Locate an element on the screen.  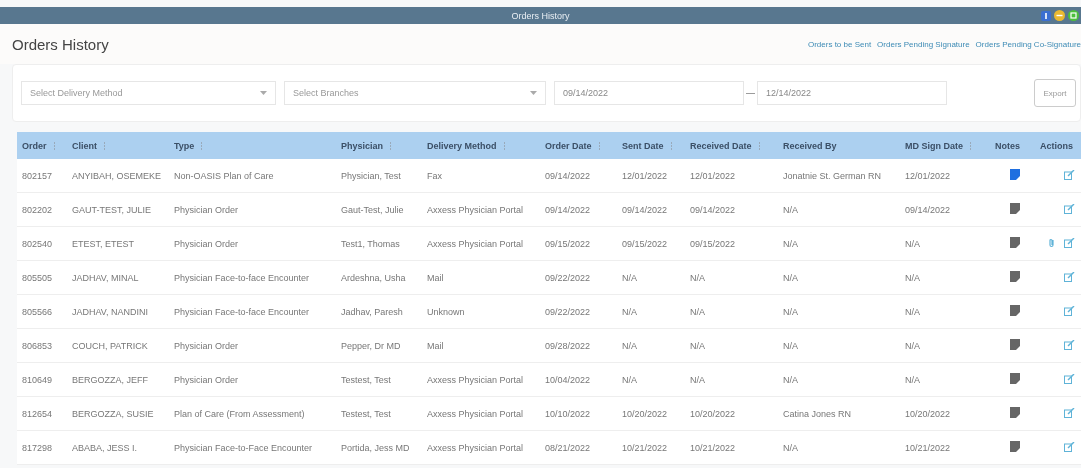
help-icon is located at coordinates (1046, 15).